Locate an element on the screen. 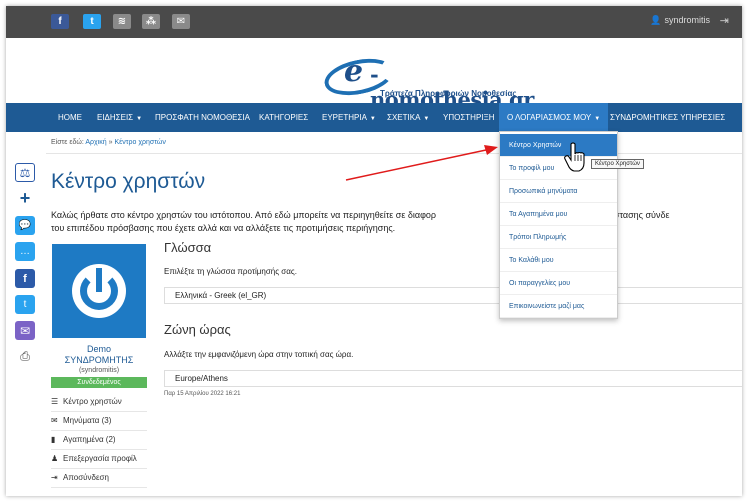 The width and height of the screenshot is (750, 502). hand-cursor-icon is located at coordinates (574, 157).